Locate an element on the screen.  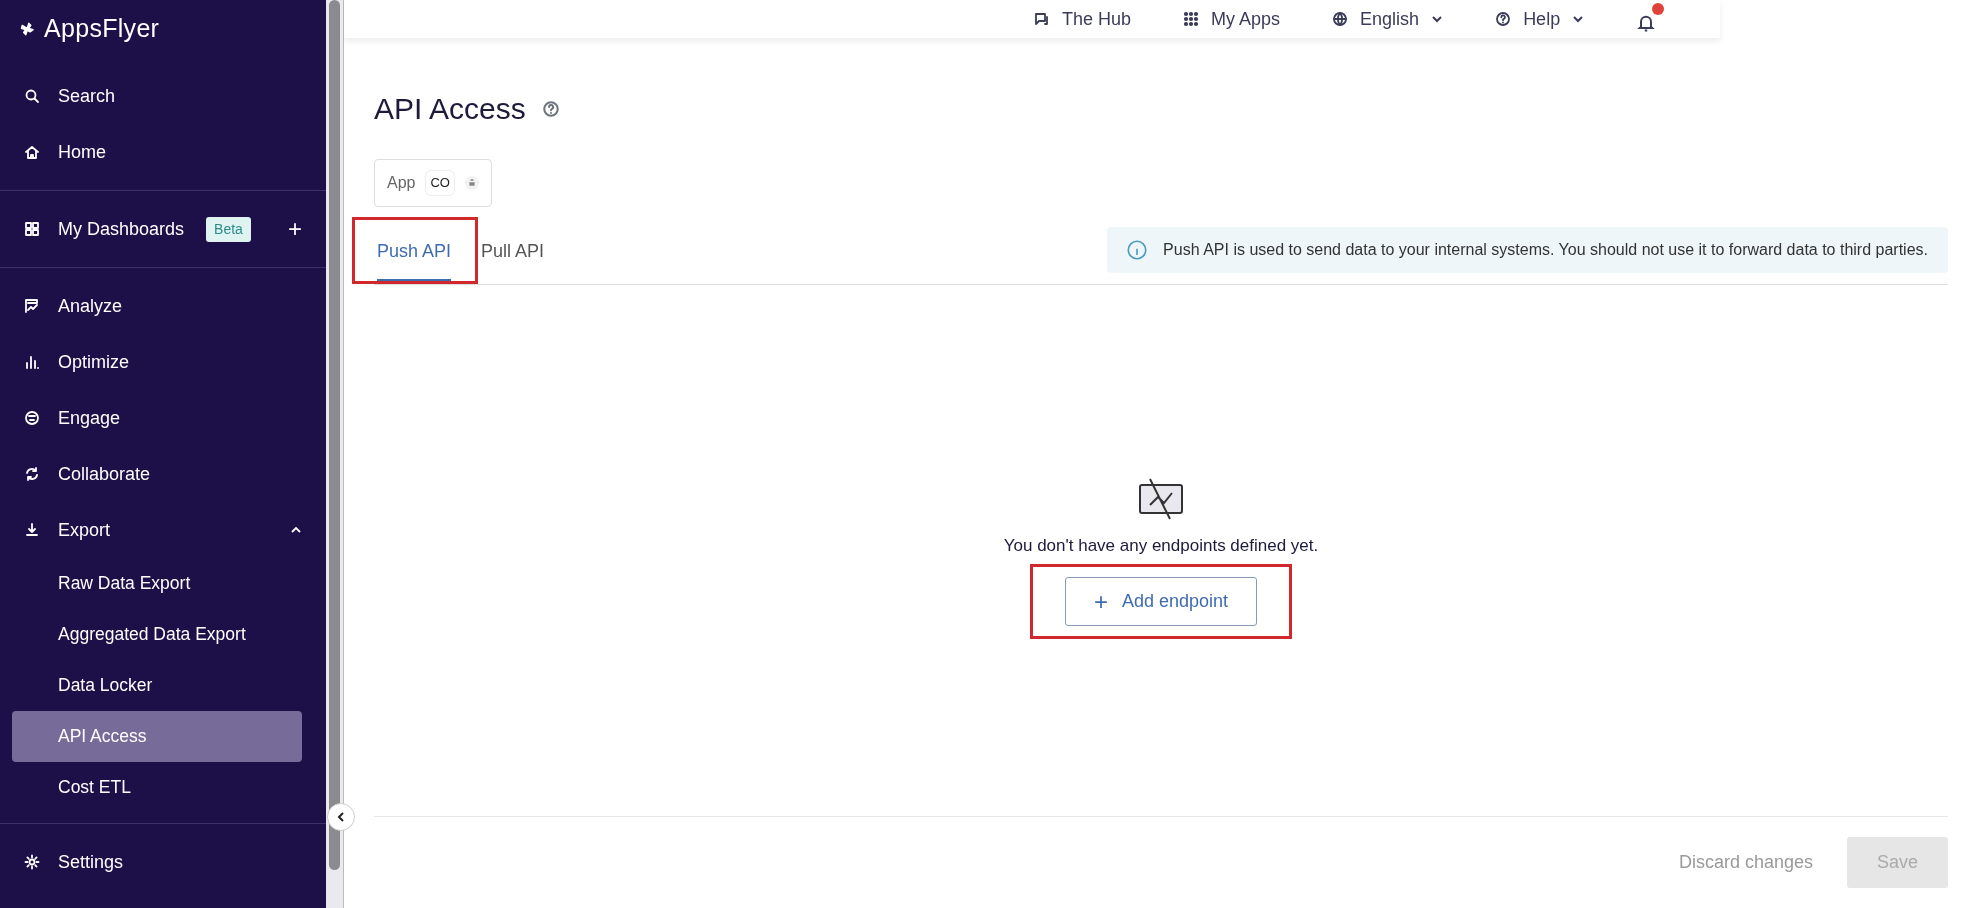
sync-icon is located at coordinates (32, 474).